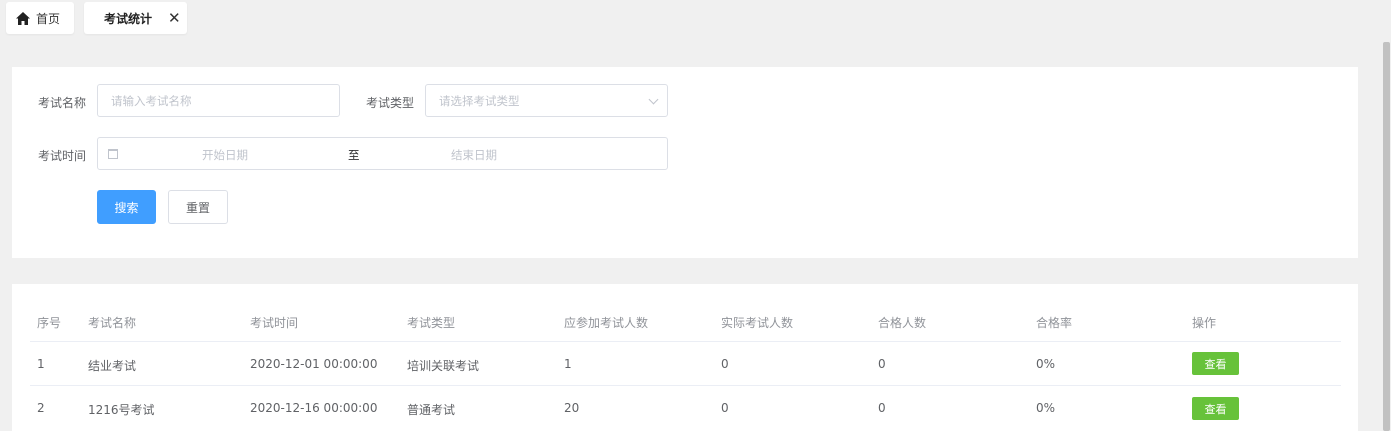 The width and height of the screenshot is (1391, 431). Describe the element at coordinates (218, 100) in the screenshot. I see `exam-name-input: 请输入考试名称` at that location.